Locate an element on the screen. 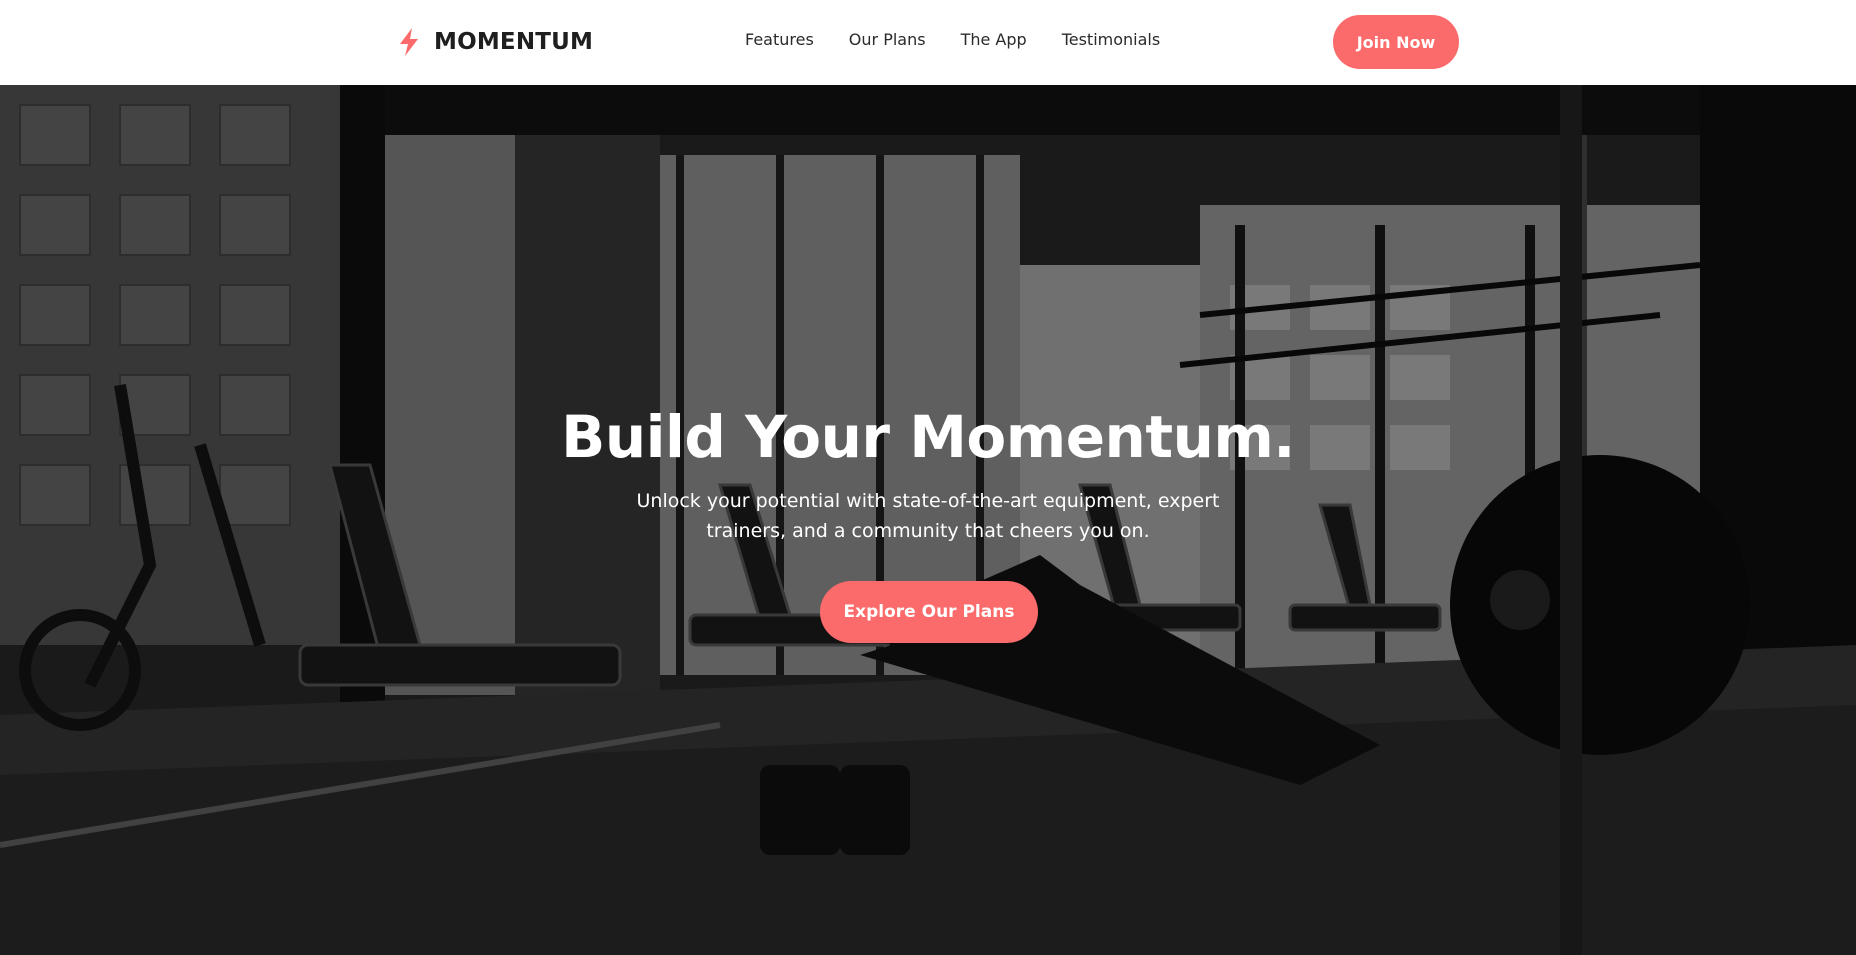 This screenshot has height=955, width=1856. brand-logo: MOMENTUM is located at coordinates (494, 42).